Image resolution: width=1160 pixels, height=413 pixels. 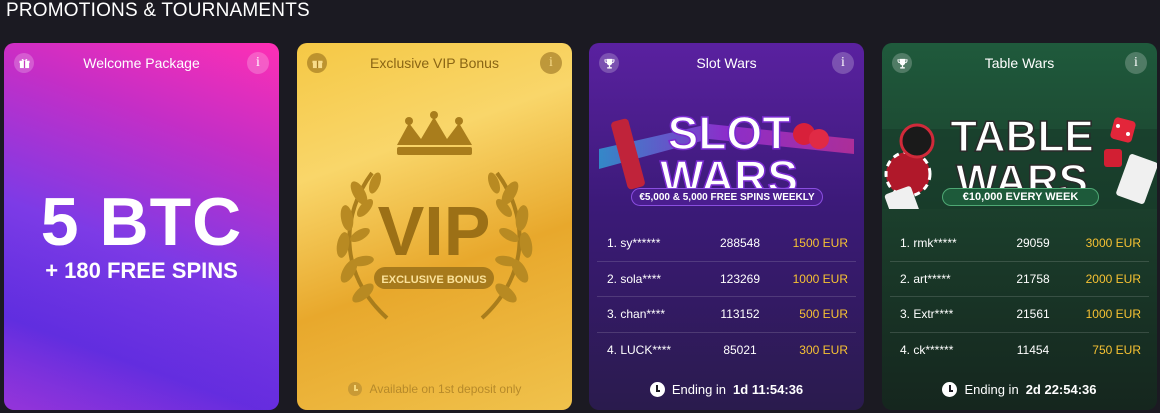 I want to click on leaderboard-row: 1. sy****** 288548 1500 EUR, so click(x=726, y=244).